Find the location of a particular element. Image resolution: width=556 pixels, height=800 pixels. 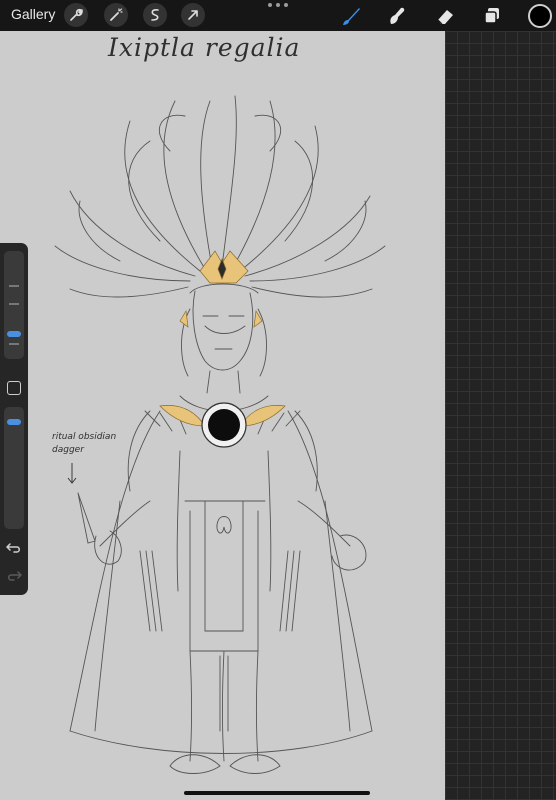

brush-size-handle is located at coordinates (14, 334).